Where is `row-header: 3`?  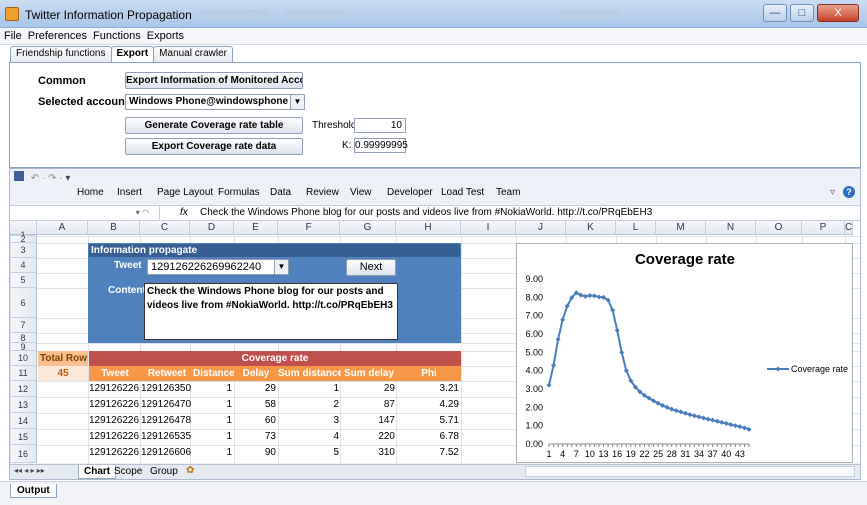 row-header: 3 is located at coordinates (23, 250).